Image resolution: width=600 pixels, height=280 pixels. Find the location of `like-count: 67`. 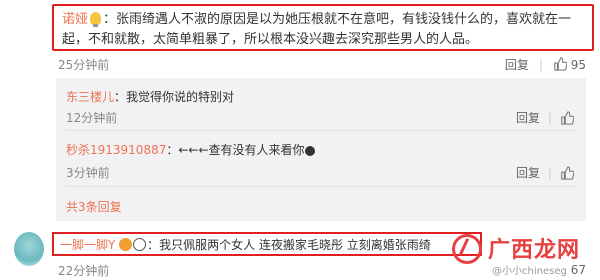

like-count: 67 is located at coordinates (578, 270).